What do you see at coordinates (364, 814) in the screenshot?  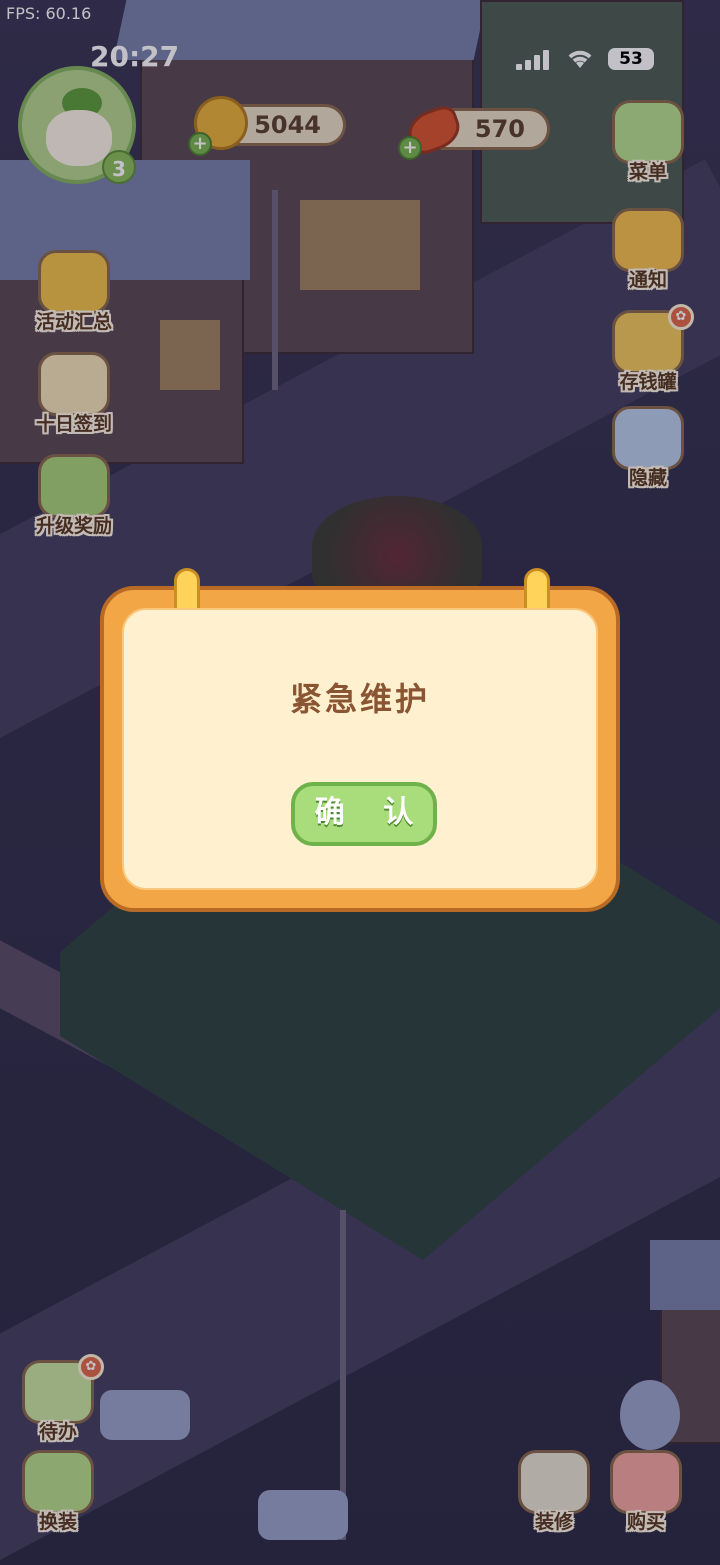 I see `confirm-button: 确 认` at bounding box center [364, 814].